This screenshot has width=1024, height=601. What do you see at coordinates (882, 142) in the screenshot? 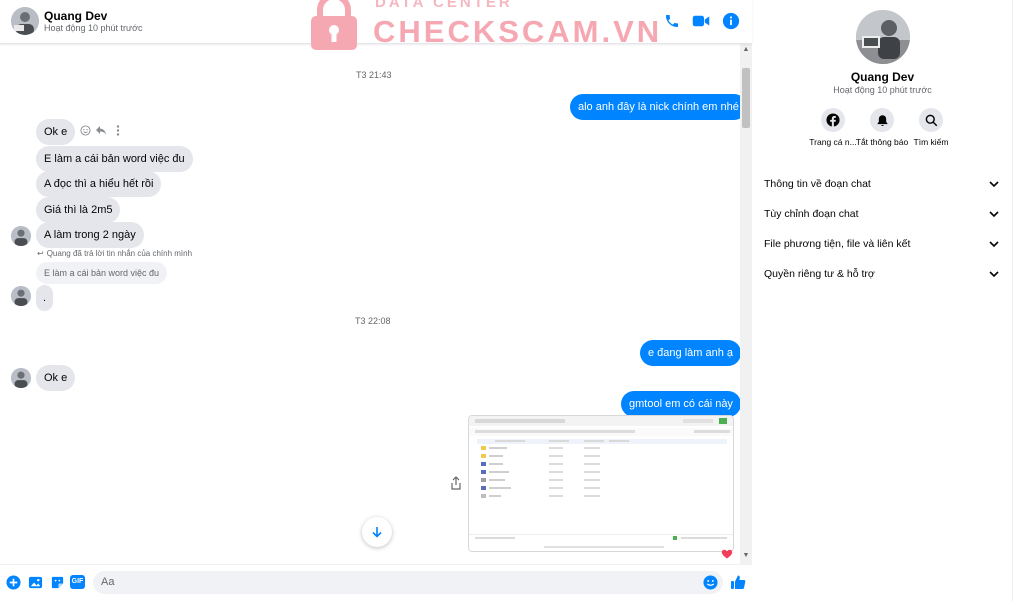
I see `mute-action-label: Tắt thông báo` at bounding box center [882, 142].